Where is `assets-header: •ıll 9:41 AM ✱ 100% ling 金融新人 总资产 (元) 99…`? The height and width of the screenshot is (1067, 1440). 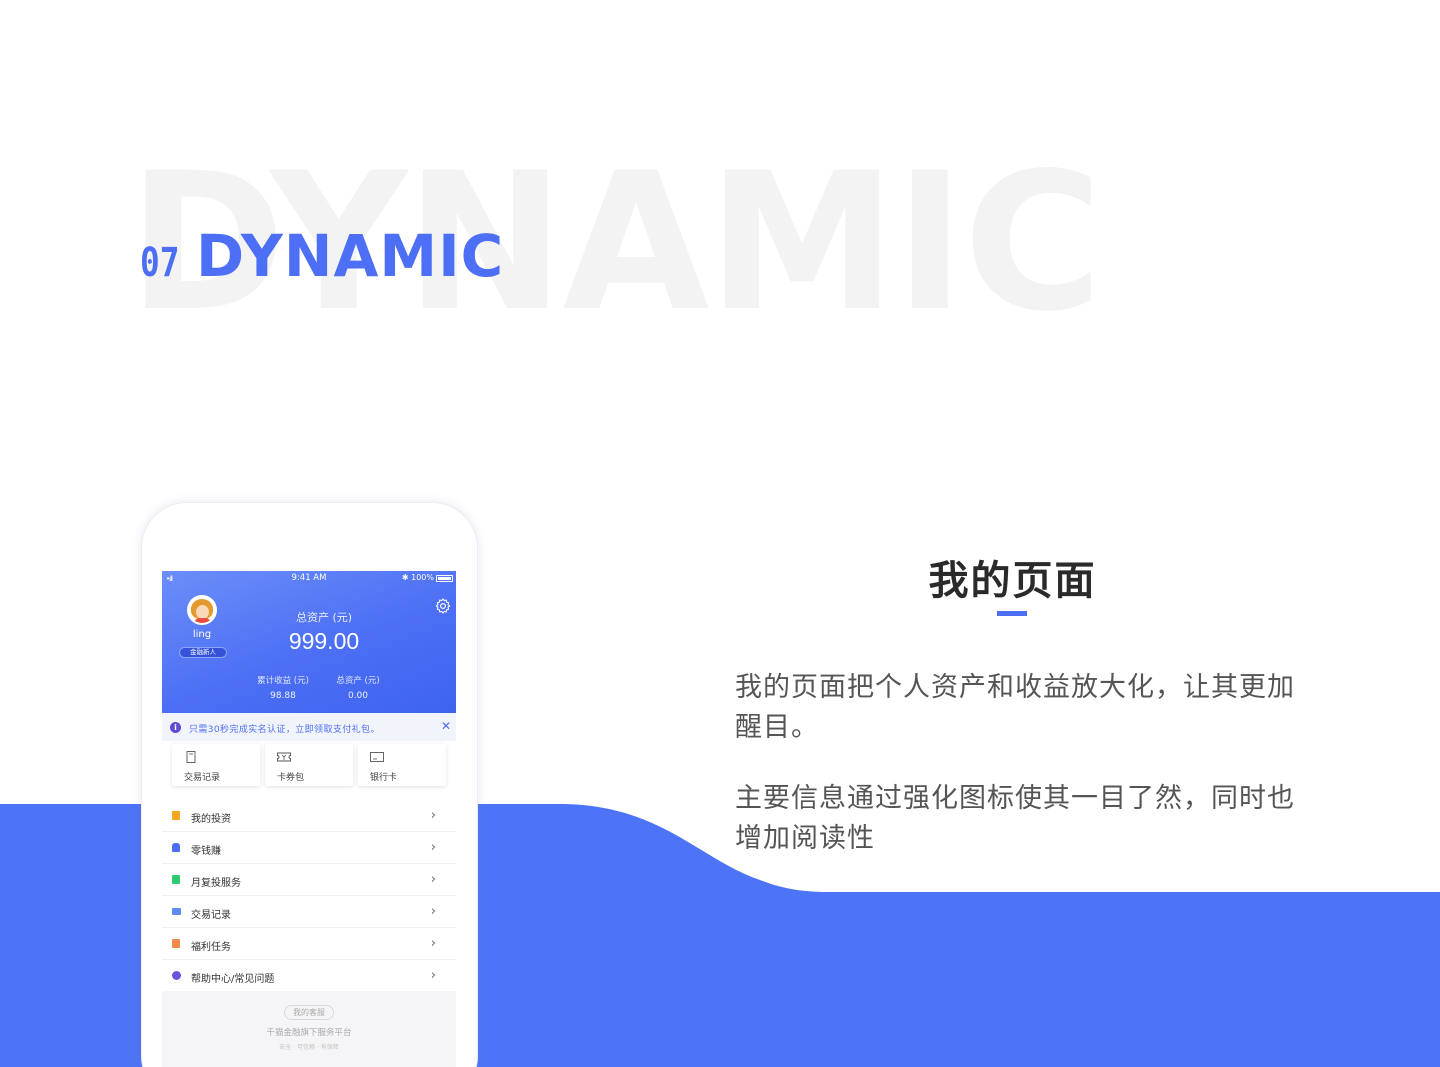 assets-header: •ıll 9:41 AM ✱ 100% ling 金融新人 总资产 (元) 99… is located at coordinates (309, 642).